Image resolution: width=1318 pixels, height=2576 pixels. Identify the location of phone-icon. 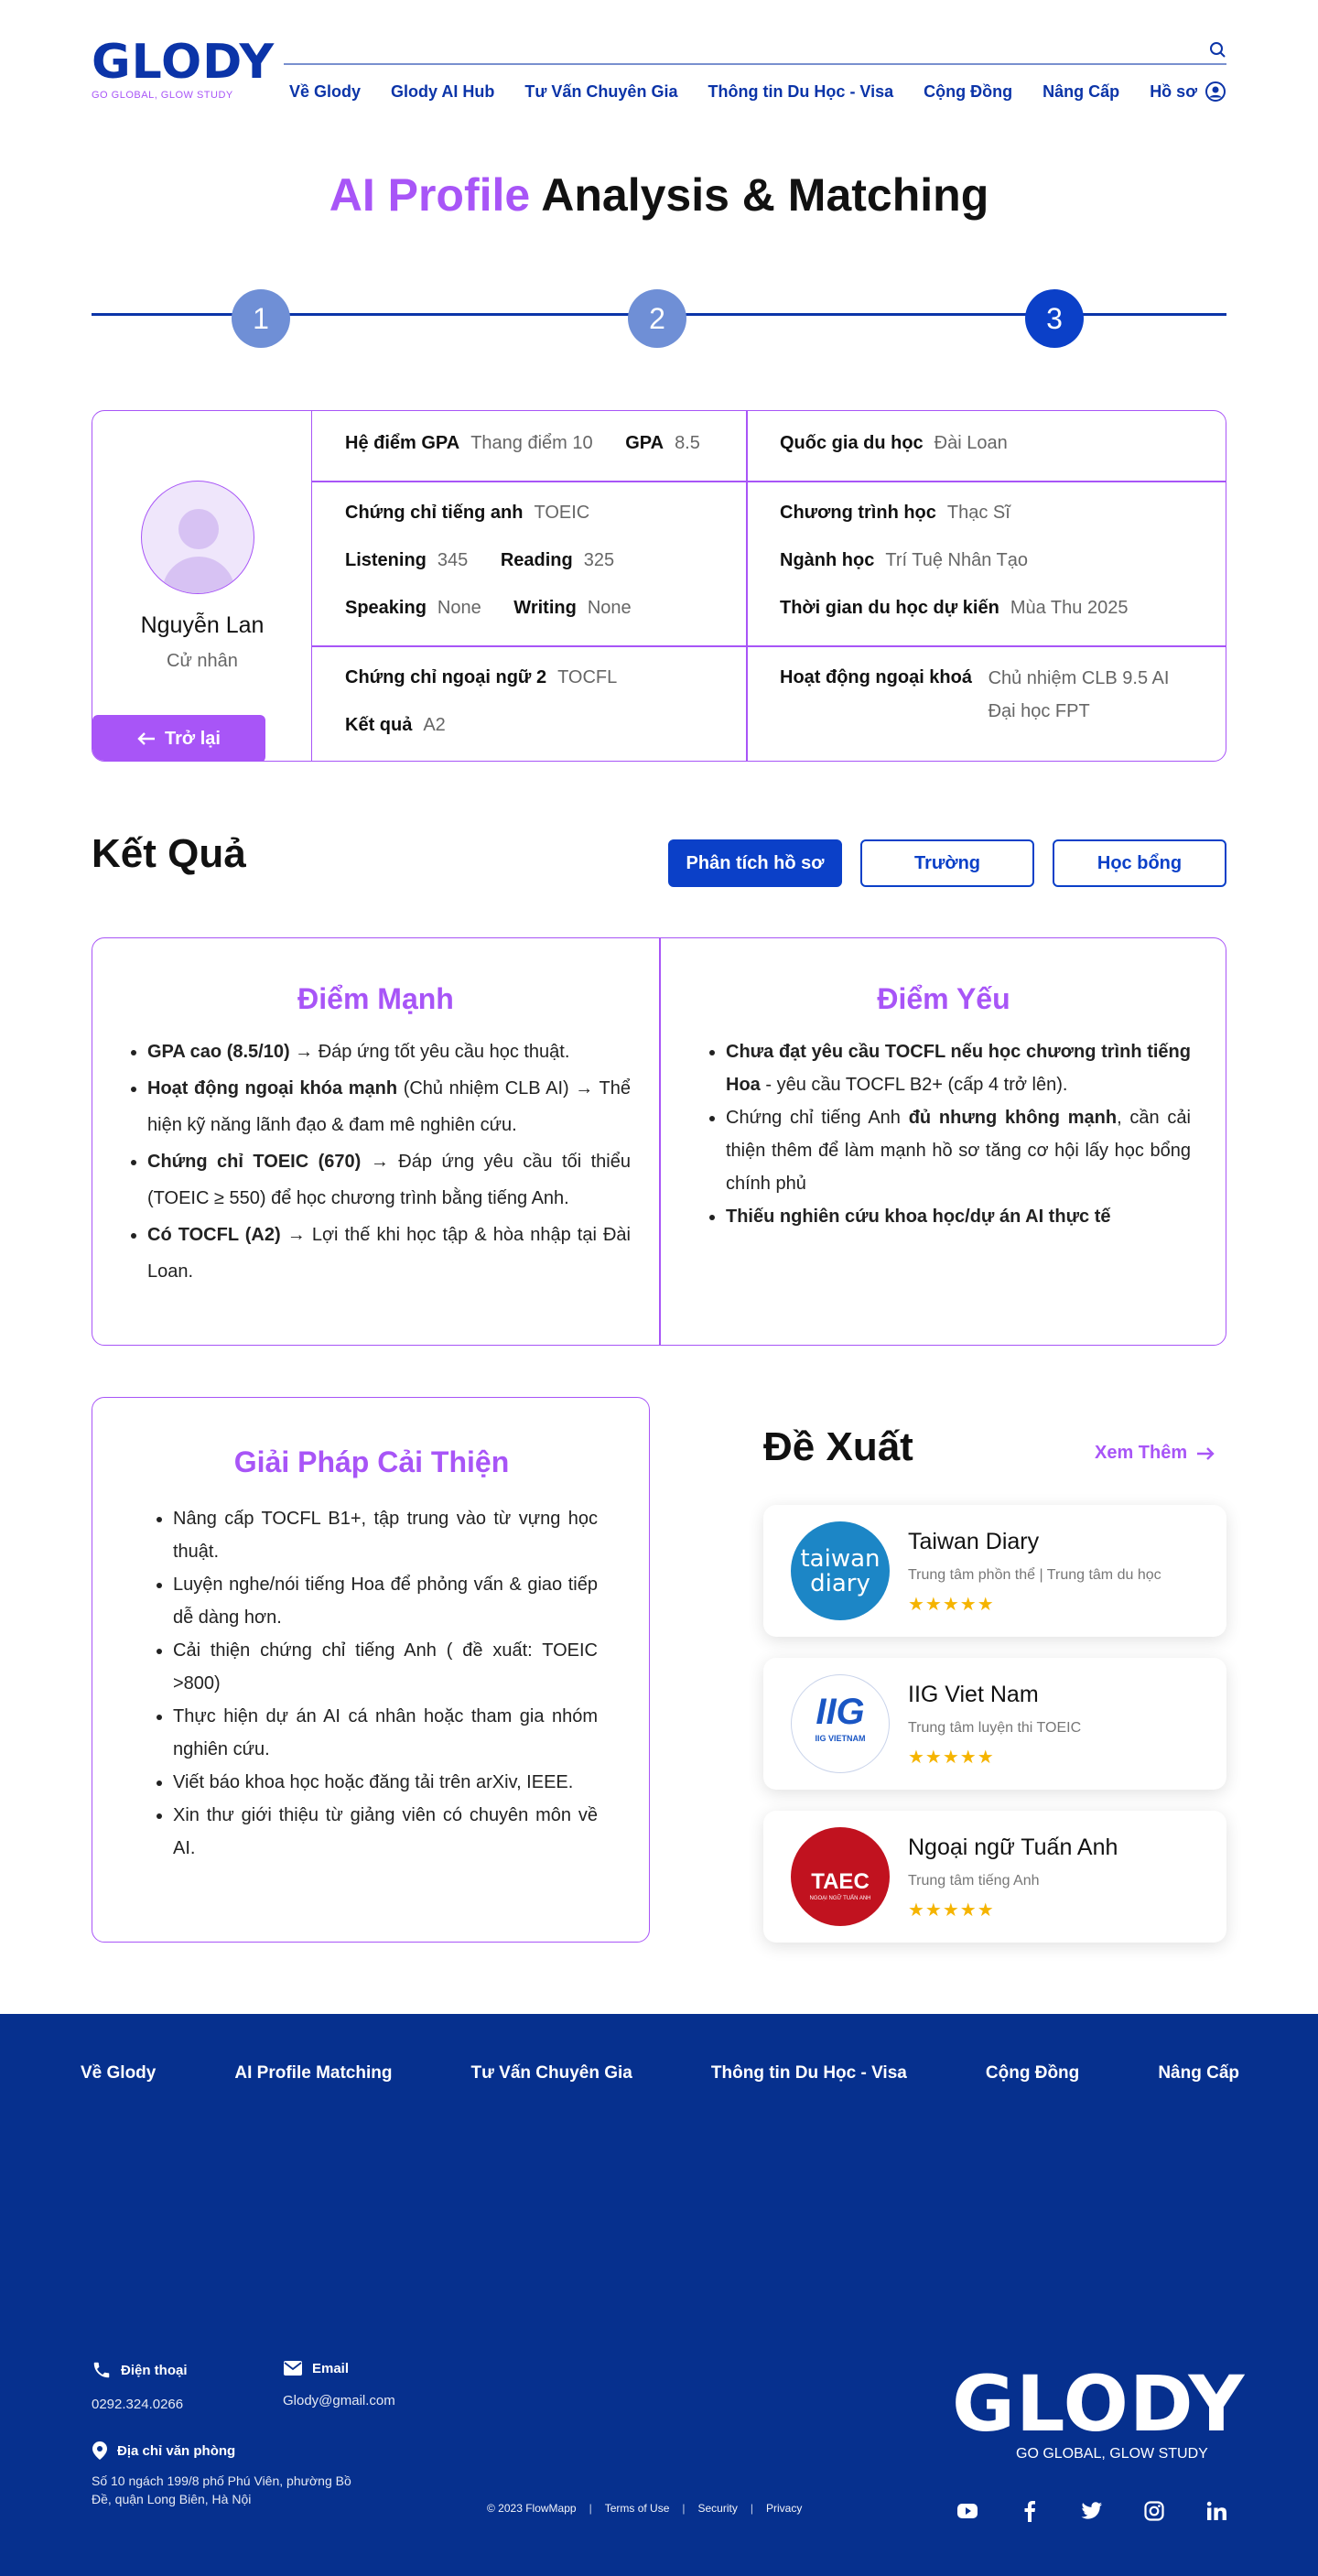
(101, 2370).